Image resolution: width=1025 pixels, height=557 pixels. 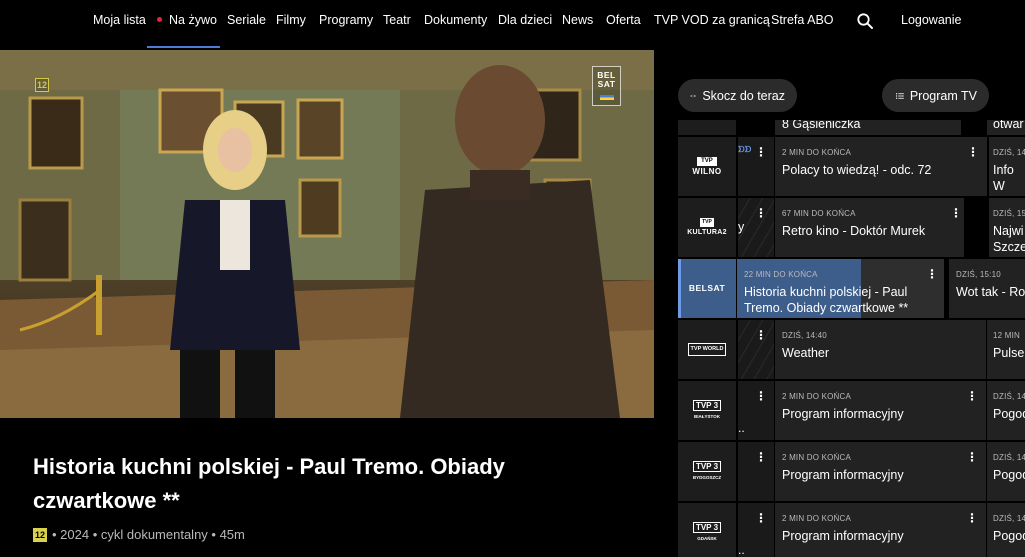 What do you see at coordinates (931, 20) in the screenshot?
I see `login-link: Logowanie` at bounding box center [931, 20].